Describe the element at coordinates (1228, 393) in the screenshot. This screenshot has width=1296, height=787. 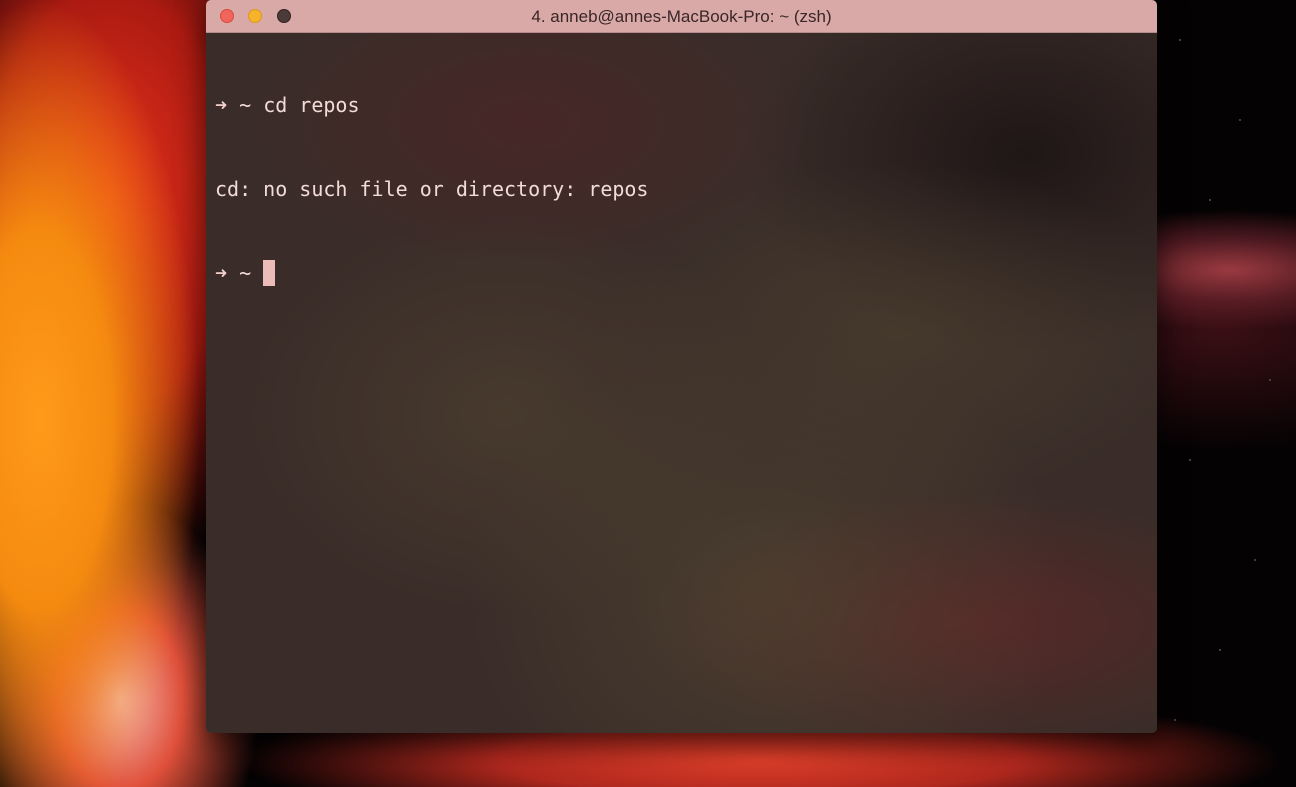
I see `star-field` at that location.